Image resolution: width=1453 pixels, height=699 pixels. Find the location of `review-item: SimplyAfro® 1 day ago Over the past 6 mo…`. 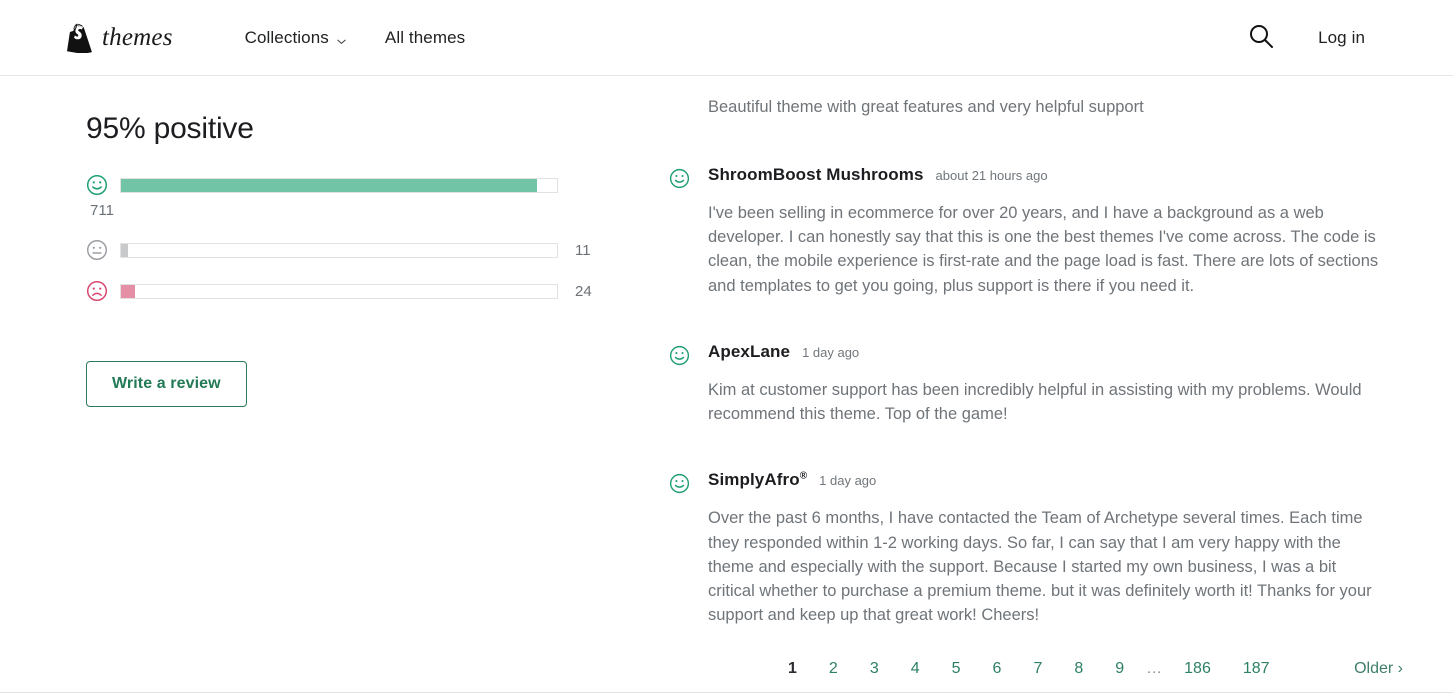

review-item: SimplyAfro® 1 day ago Over the past 6 mo… is located at coordinates (1024, 548).